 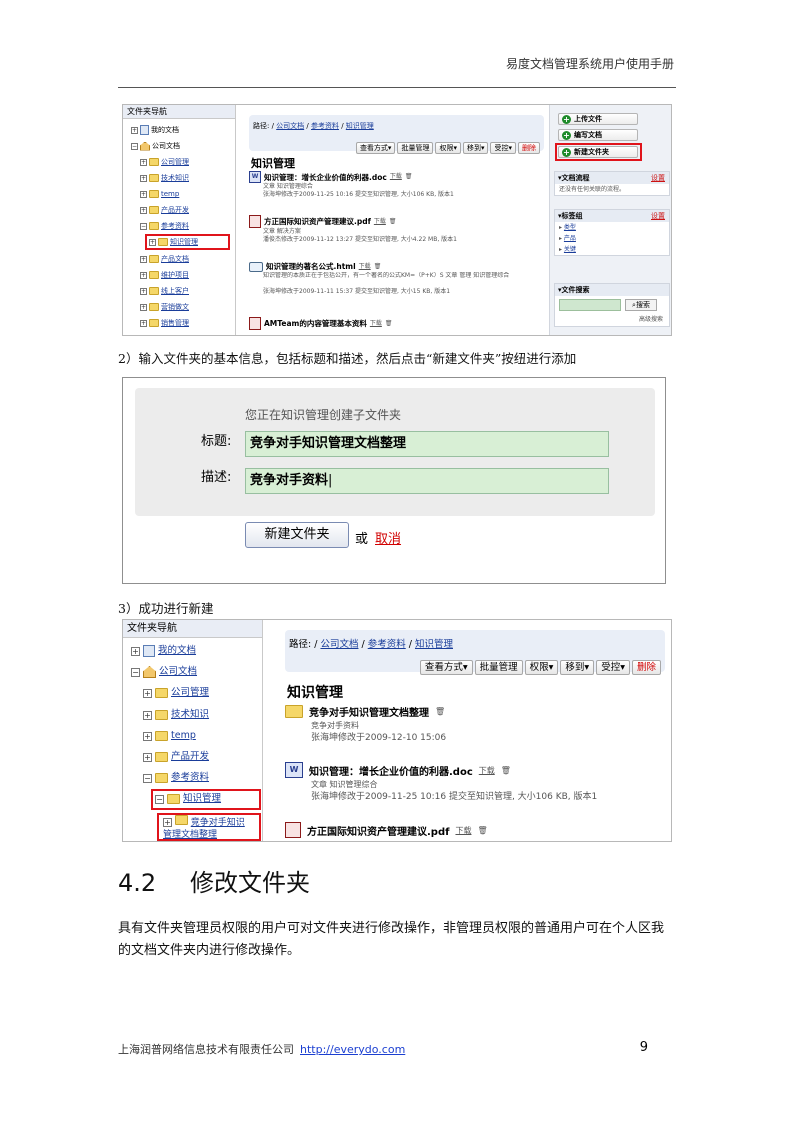 What do you see at coordinates (369, 711) in the screenshot?
I see `folder-name: 竞争对手知识管理文档整理` at bounding box center [369, 711].